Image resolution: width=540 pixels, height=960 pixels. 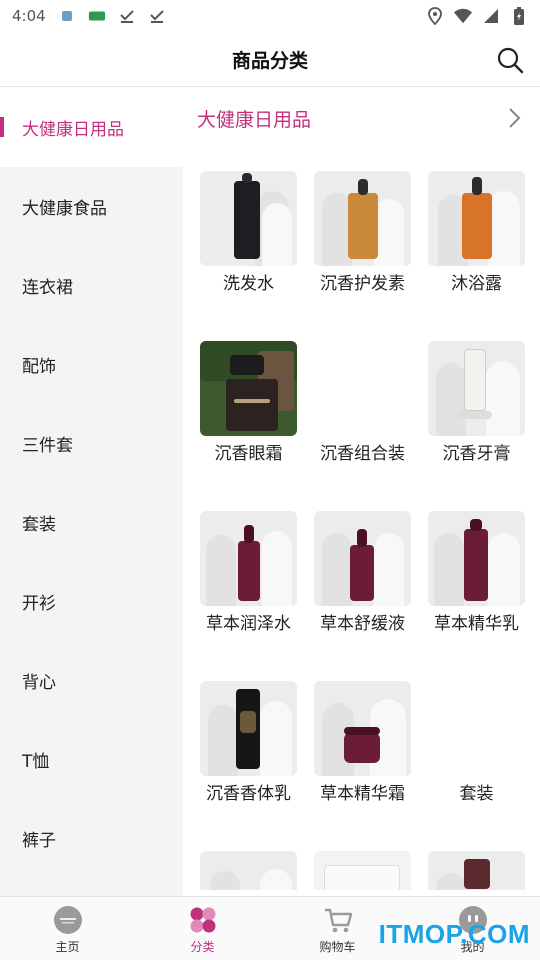 I want to click on product-card: 草本精华霜, so click(x=362, y=746).